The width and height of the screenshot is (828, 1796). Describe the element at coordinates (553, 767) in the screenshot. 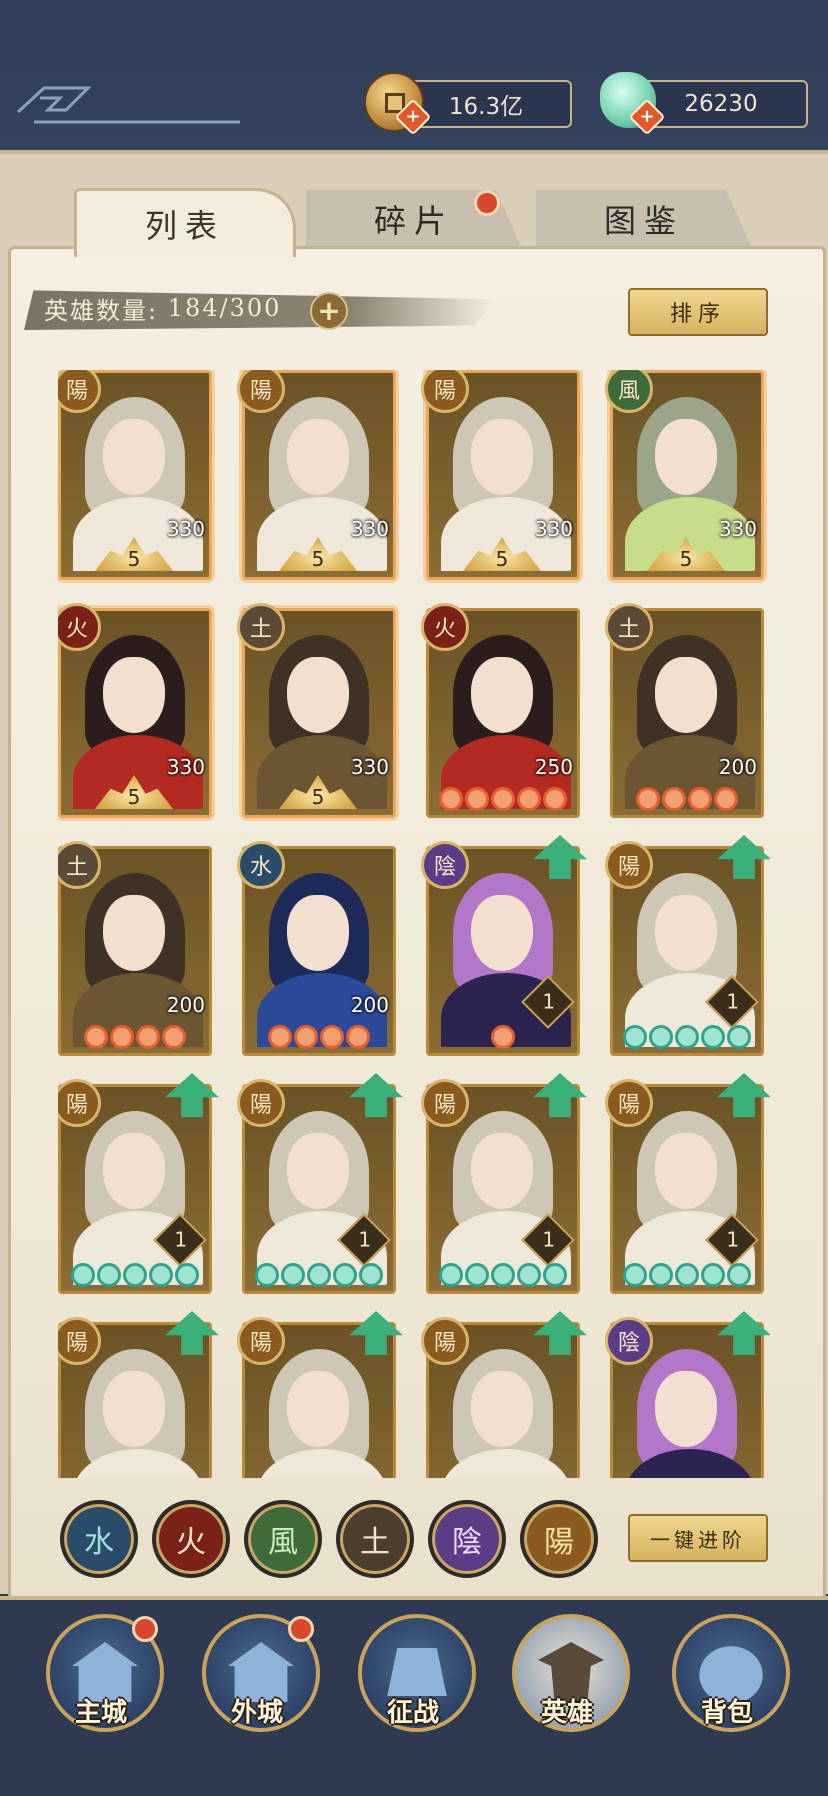

I see `hero-level: 250` at that location.